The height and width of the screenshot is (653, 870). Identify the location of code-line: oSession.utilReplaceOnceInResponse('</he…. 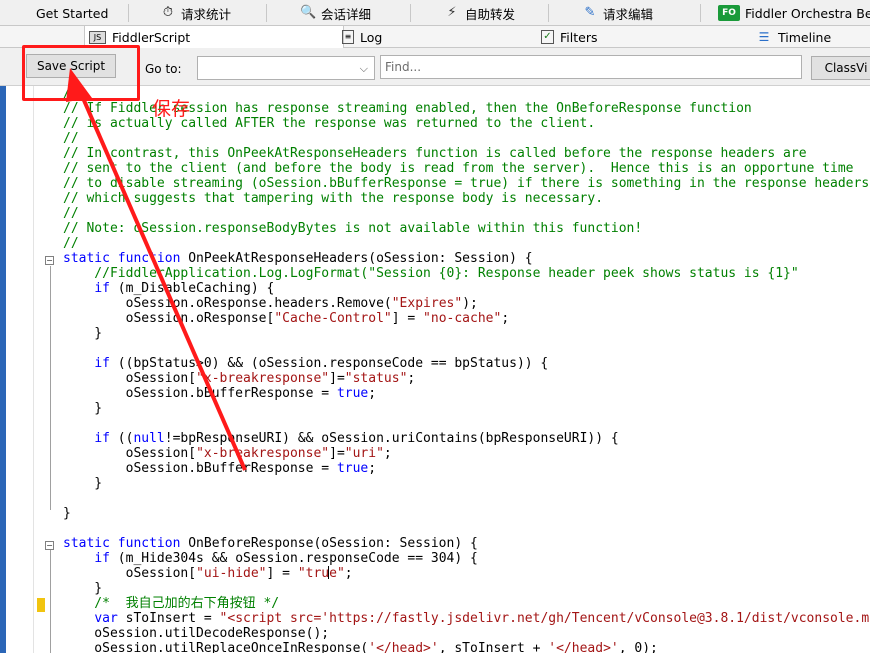
(466, 647).